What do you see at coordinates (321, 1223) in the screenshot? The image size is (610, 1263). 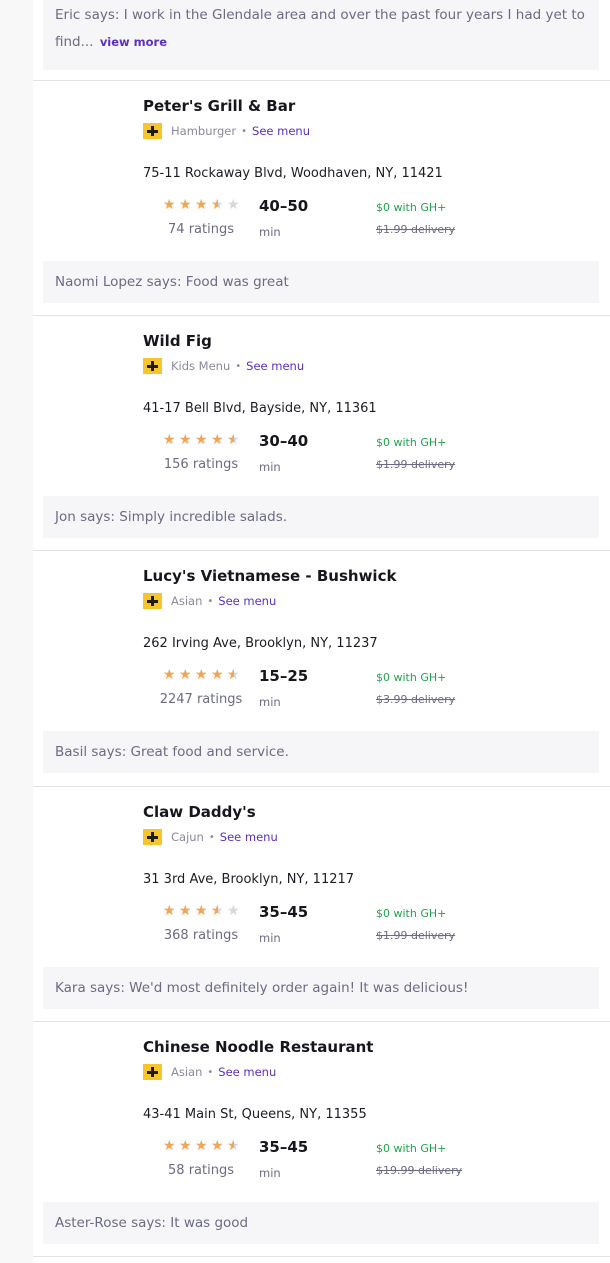 I see `review-snippet: Aster-Rose says: It was good` at bounding box center [321, 1223].